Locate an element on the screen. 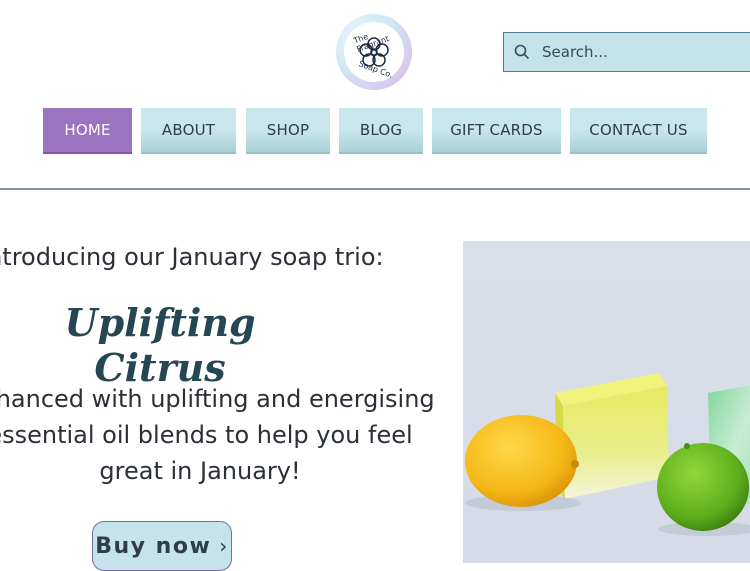 The width and height of the screenshot is (750, 571). nav-item-about: ABOUT is located at coordinates (188, 131).